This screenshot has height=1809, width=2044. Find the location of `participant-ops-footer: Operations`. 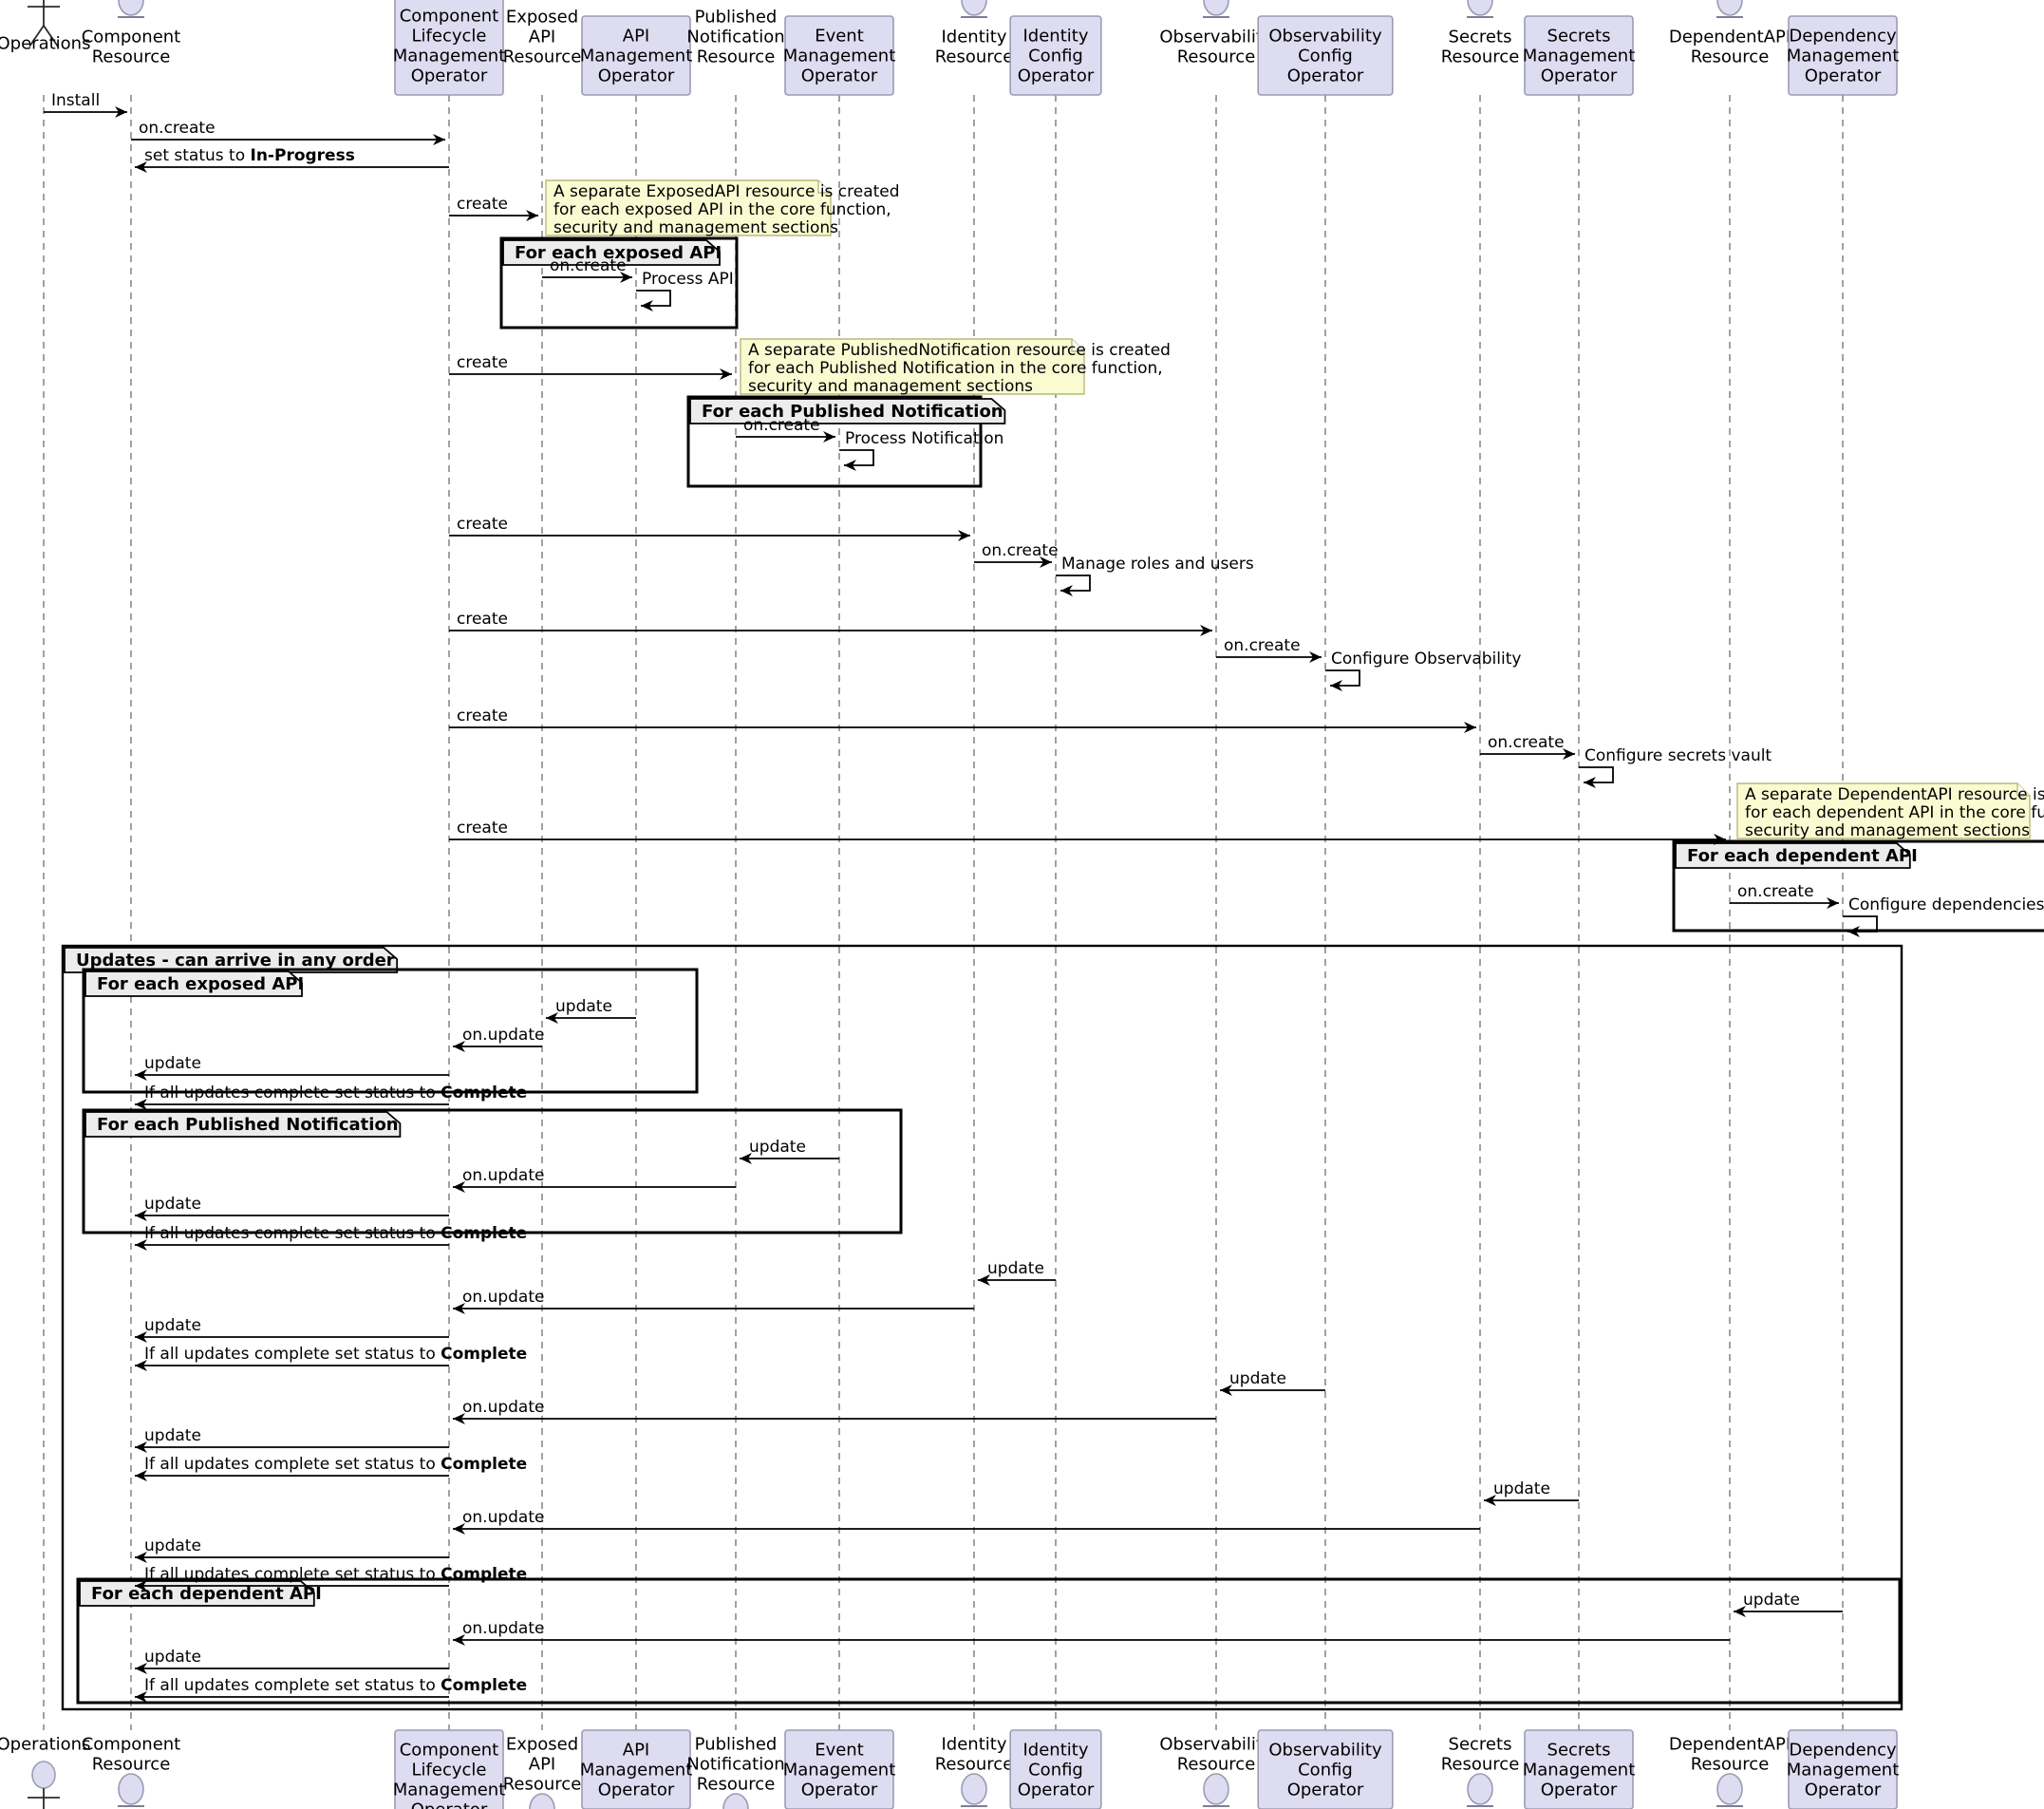

participant-ops-footer: Operations is located at coordinates (45, 1772).